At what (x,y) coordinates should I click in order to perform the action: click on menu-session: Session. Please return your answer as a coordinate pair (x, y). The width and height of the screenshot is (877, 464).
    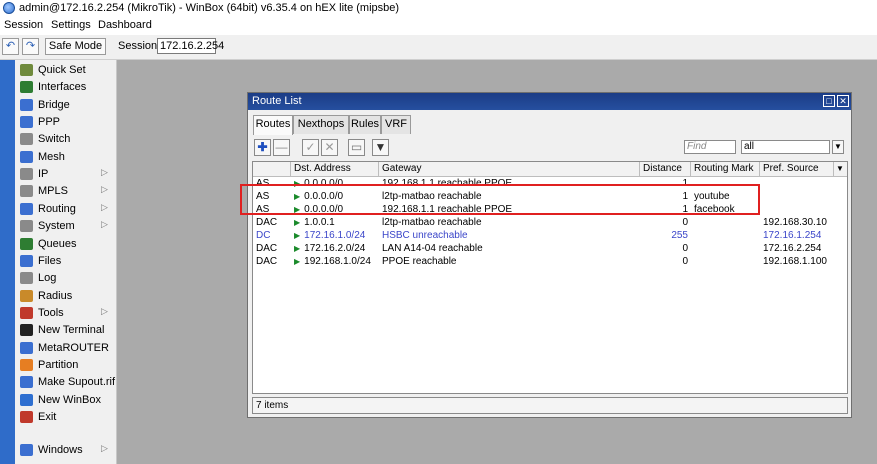
    Looking at the image, I should click on (23, 25).